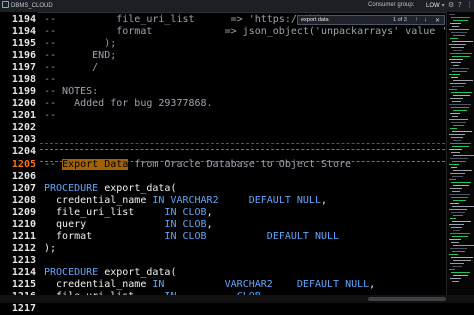  What do you see at coordinates (23, 164) in the screenshot?
I see `line-number: 1205` at bounding box center [23, 164].